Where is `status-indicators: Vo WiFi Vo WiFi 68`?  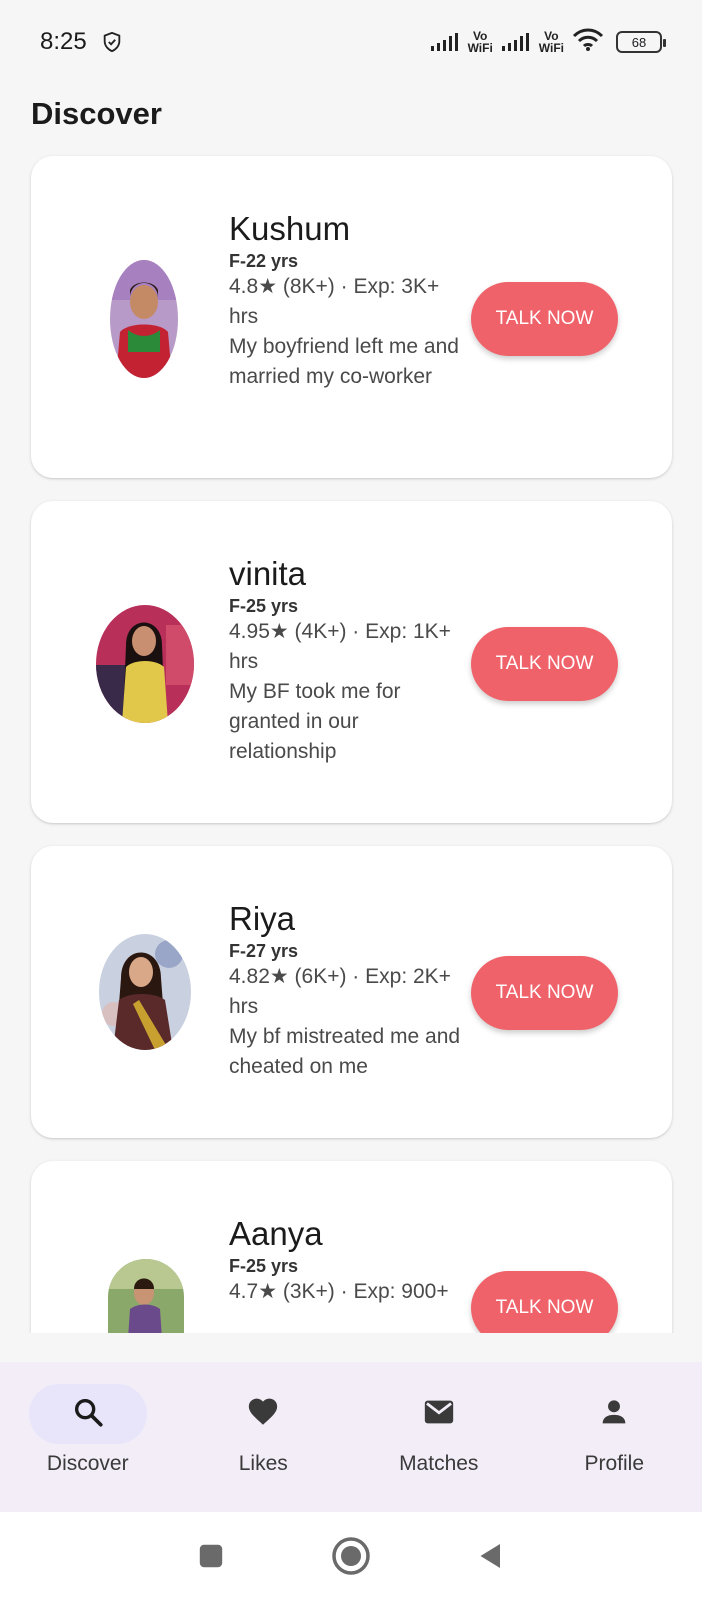 status-indicators: Vo WiFi Vo WiFi 68 is located at coordinates (548, 42).